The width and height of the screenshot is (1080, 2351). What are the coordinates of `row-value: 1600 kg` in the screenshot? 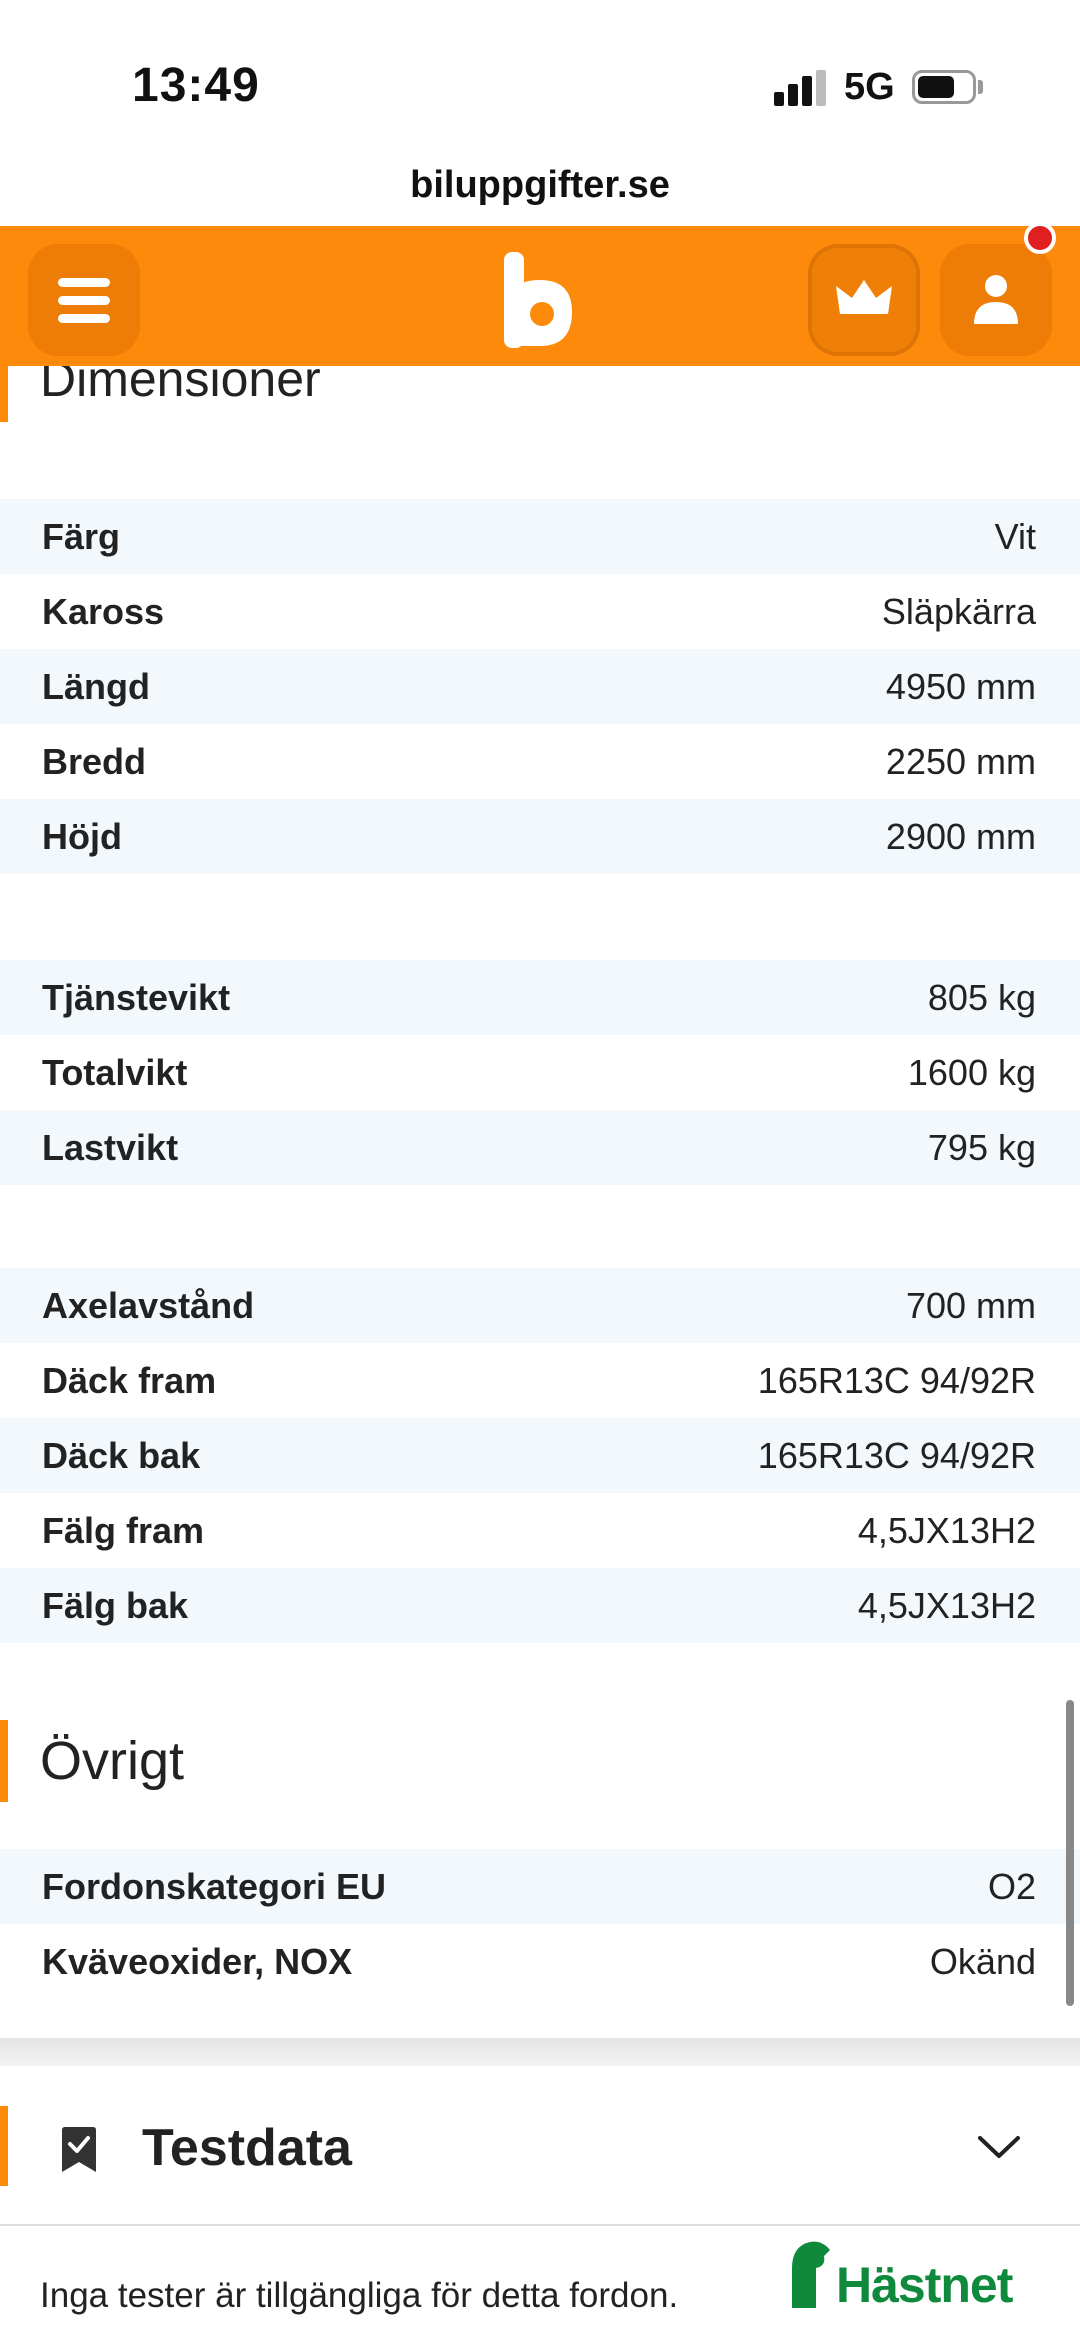 It's located at (971, 1072).